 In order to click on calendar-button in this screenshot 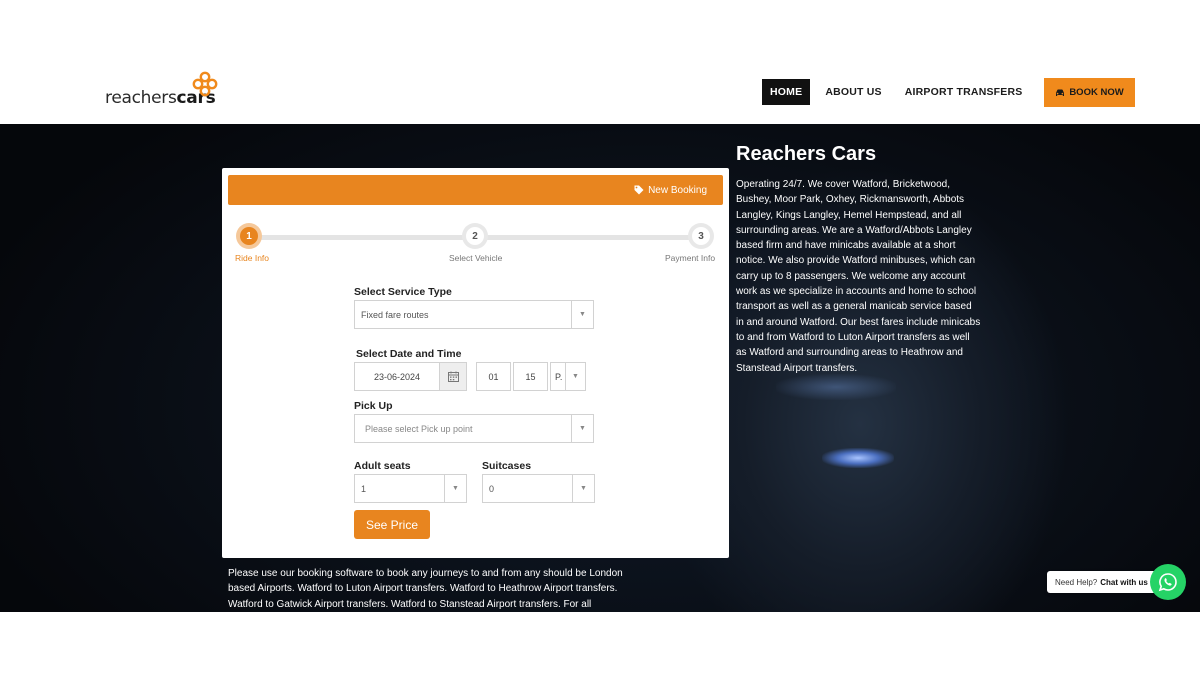, I will do `click(453, 376)`.